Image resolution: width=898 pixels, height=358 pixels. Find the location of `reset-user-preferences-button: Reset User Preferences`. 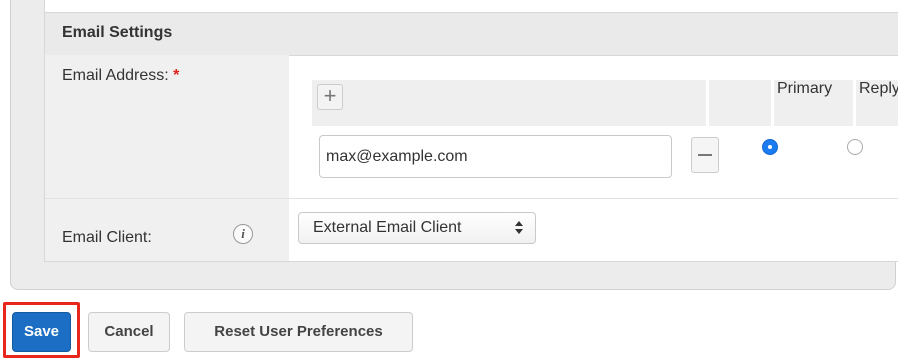

reset-user-preferences-button: Reset User Preferences is located at coordinates (298, 332).